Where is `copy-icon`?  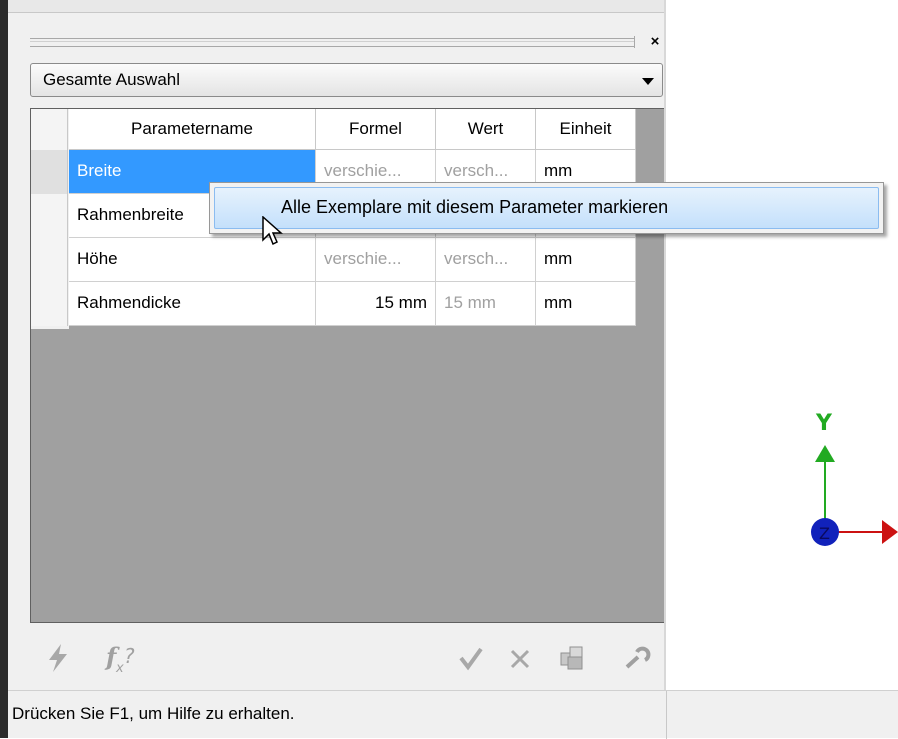 copy-icon is located at coordinates (573, 658).